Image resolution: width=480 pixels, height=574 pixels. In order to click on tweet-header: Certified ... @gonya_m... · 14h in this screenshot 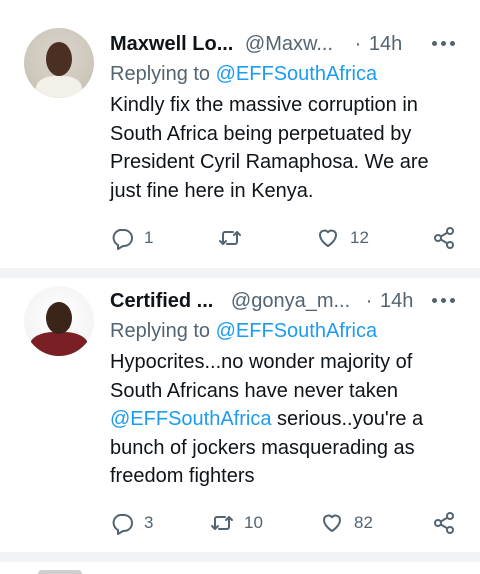, I will do `click(282, 301)`.